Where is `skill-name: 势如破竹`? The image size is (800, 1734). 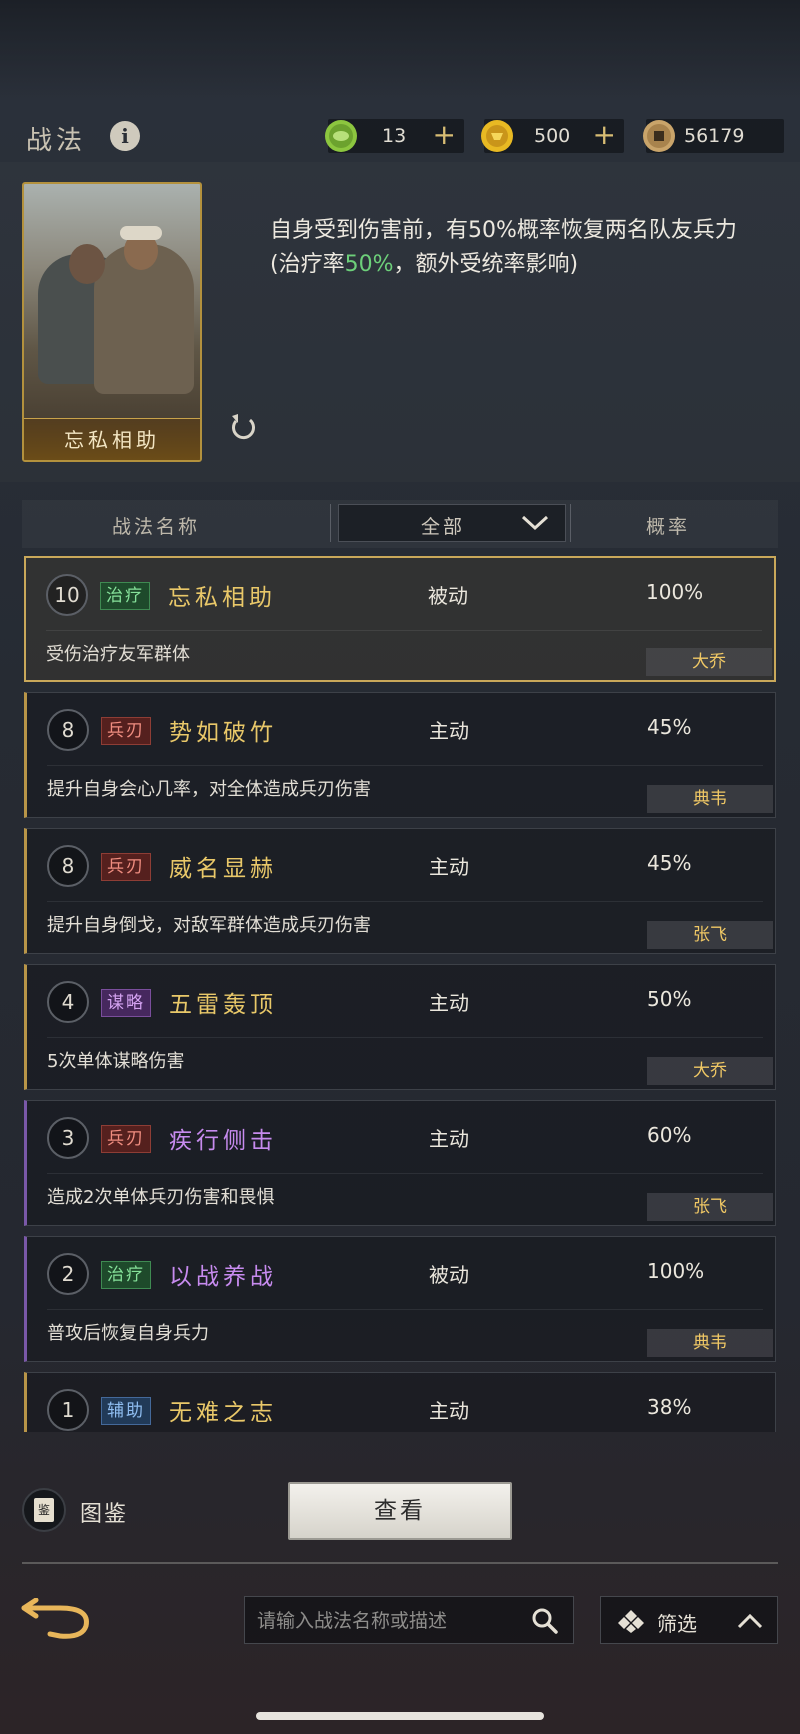
skill-name: 势如破竹 is located at coordinates (223, 733).